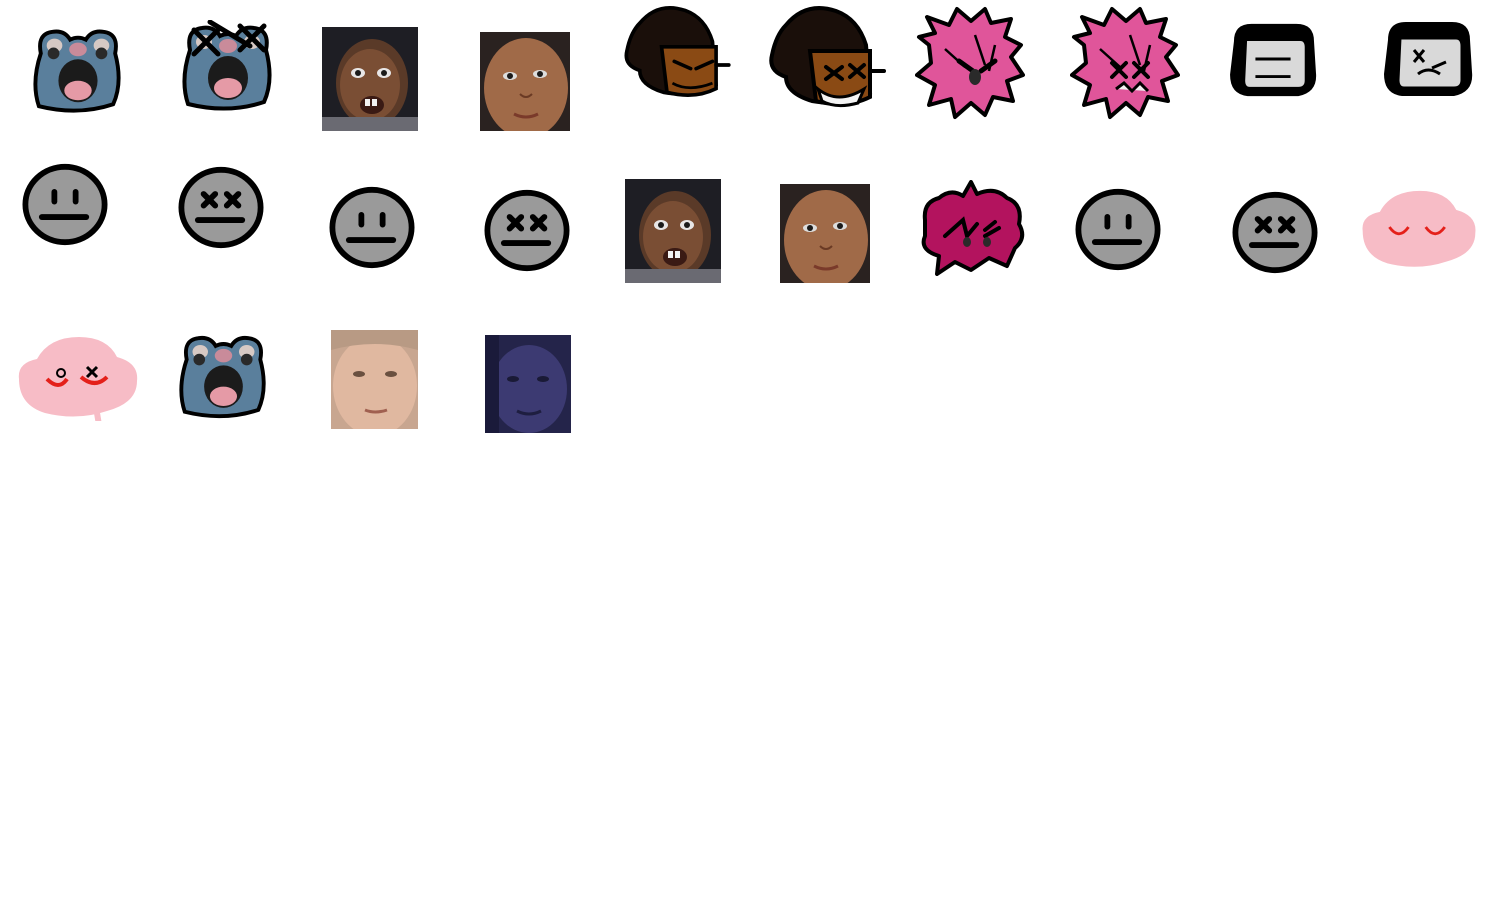 The image size is (1500, 900). I want to click on black-hair-character-icon, so click(1273, 59).